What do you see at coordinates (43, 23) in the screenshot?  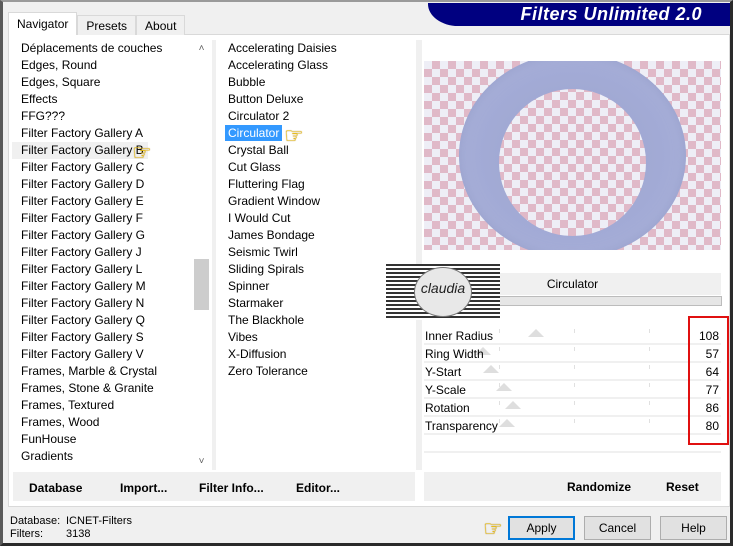 I see `tab-navigator: Navigator` at bounding box center [43, 23].